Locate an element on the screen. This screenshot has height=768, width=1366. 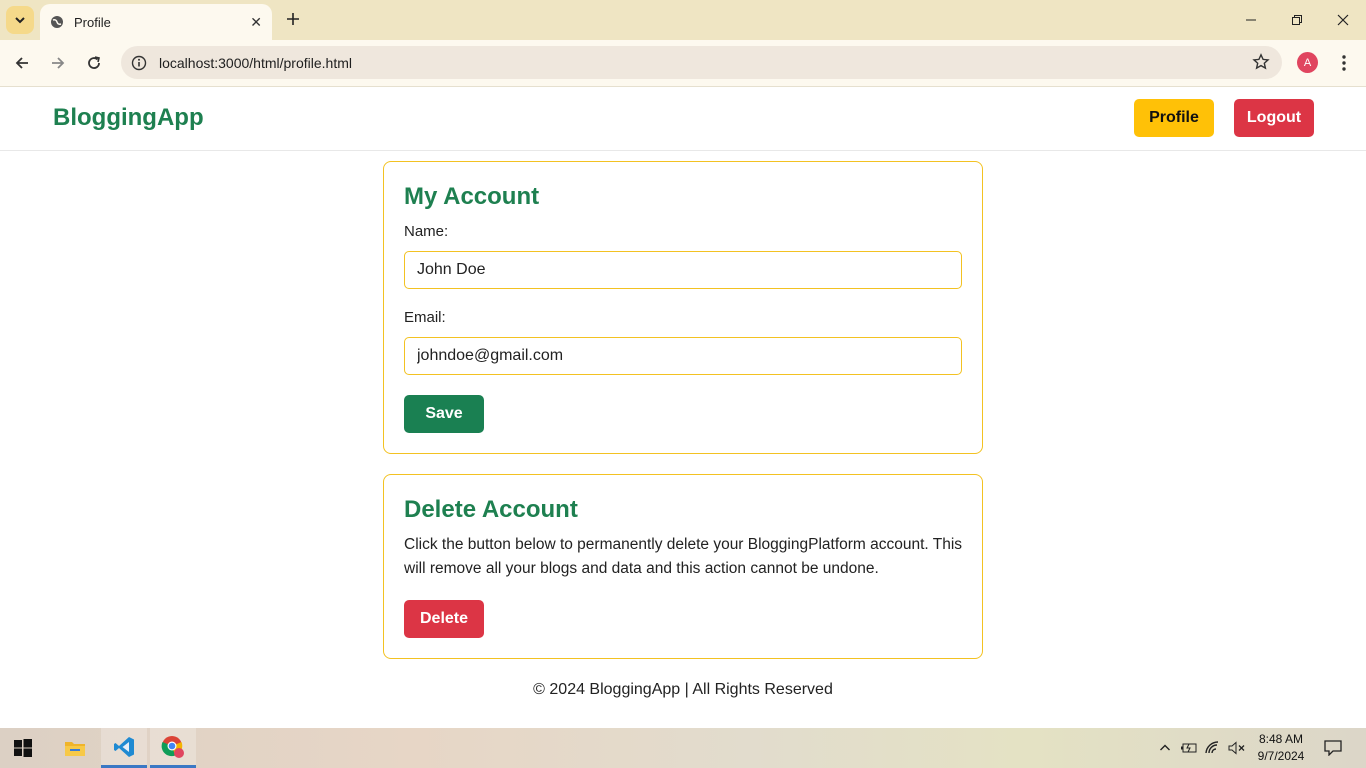
minimize-icon is located at coordinates (1251, 20).